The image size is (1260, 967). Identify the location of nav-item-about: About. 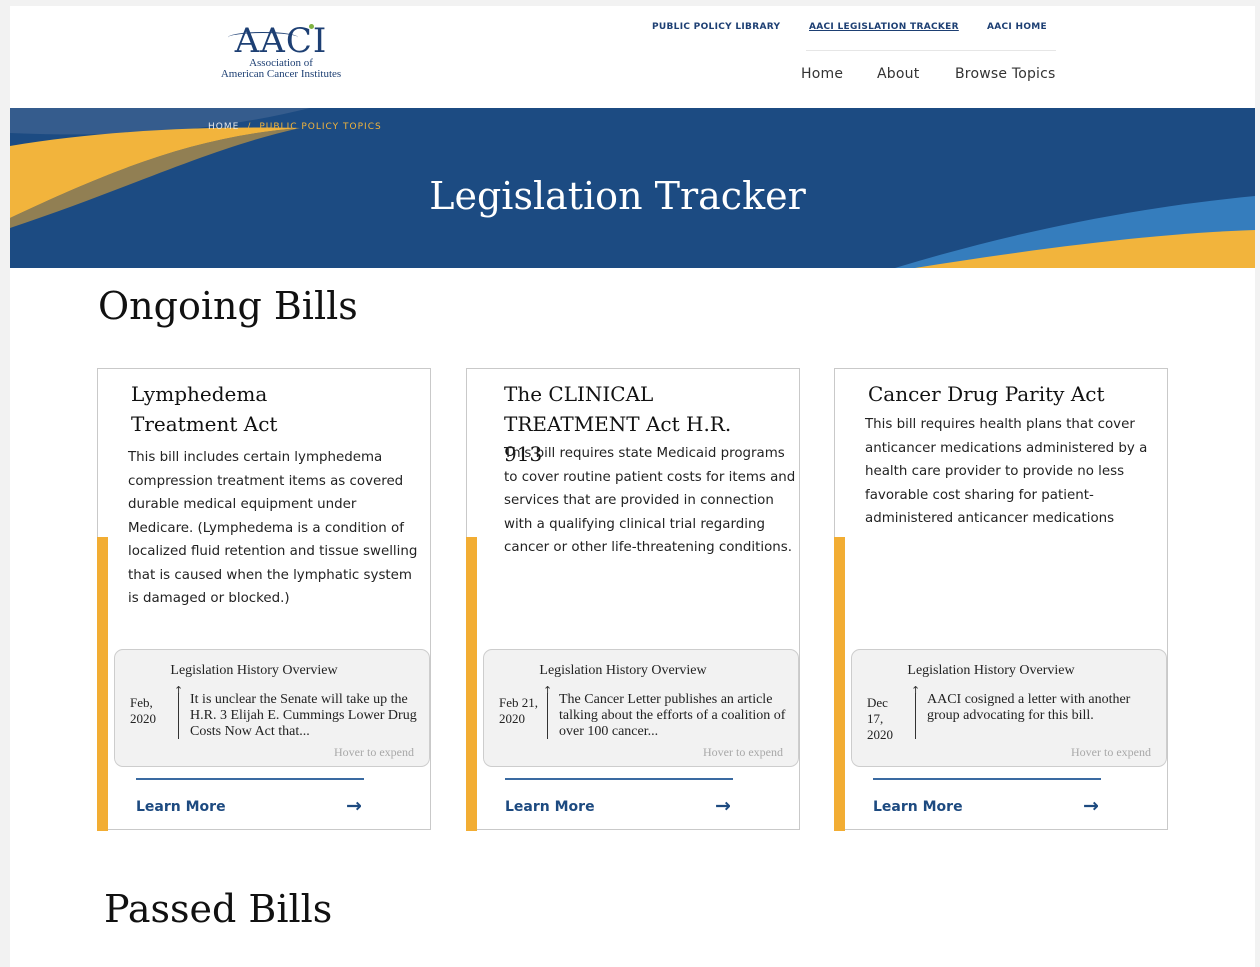
(898, 74).